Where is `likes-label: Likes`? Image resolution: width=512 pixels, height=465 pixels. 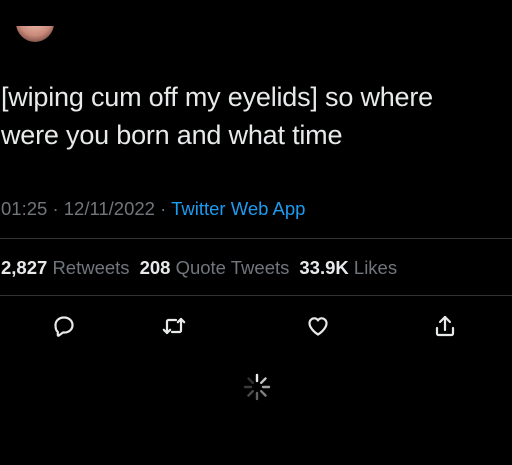
likes-label: Likes is located at coordinates (375, 267).